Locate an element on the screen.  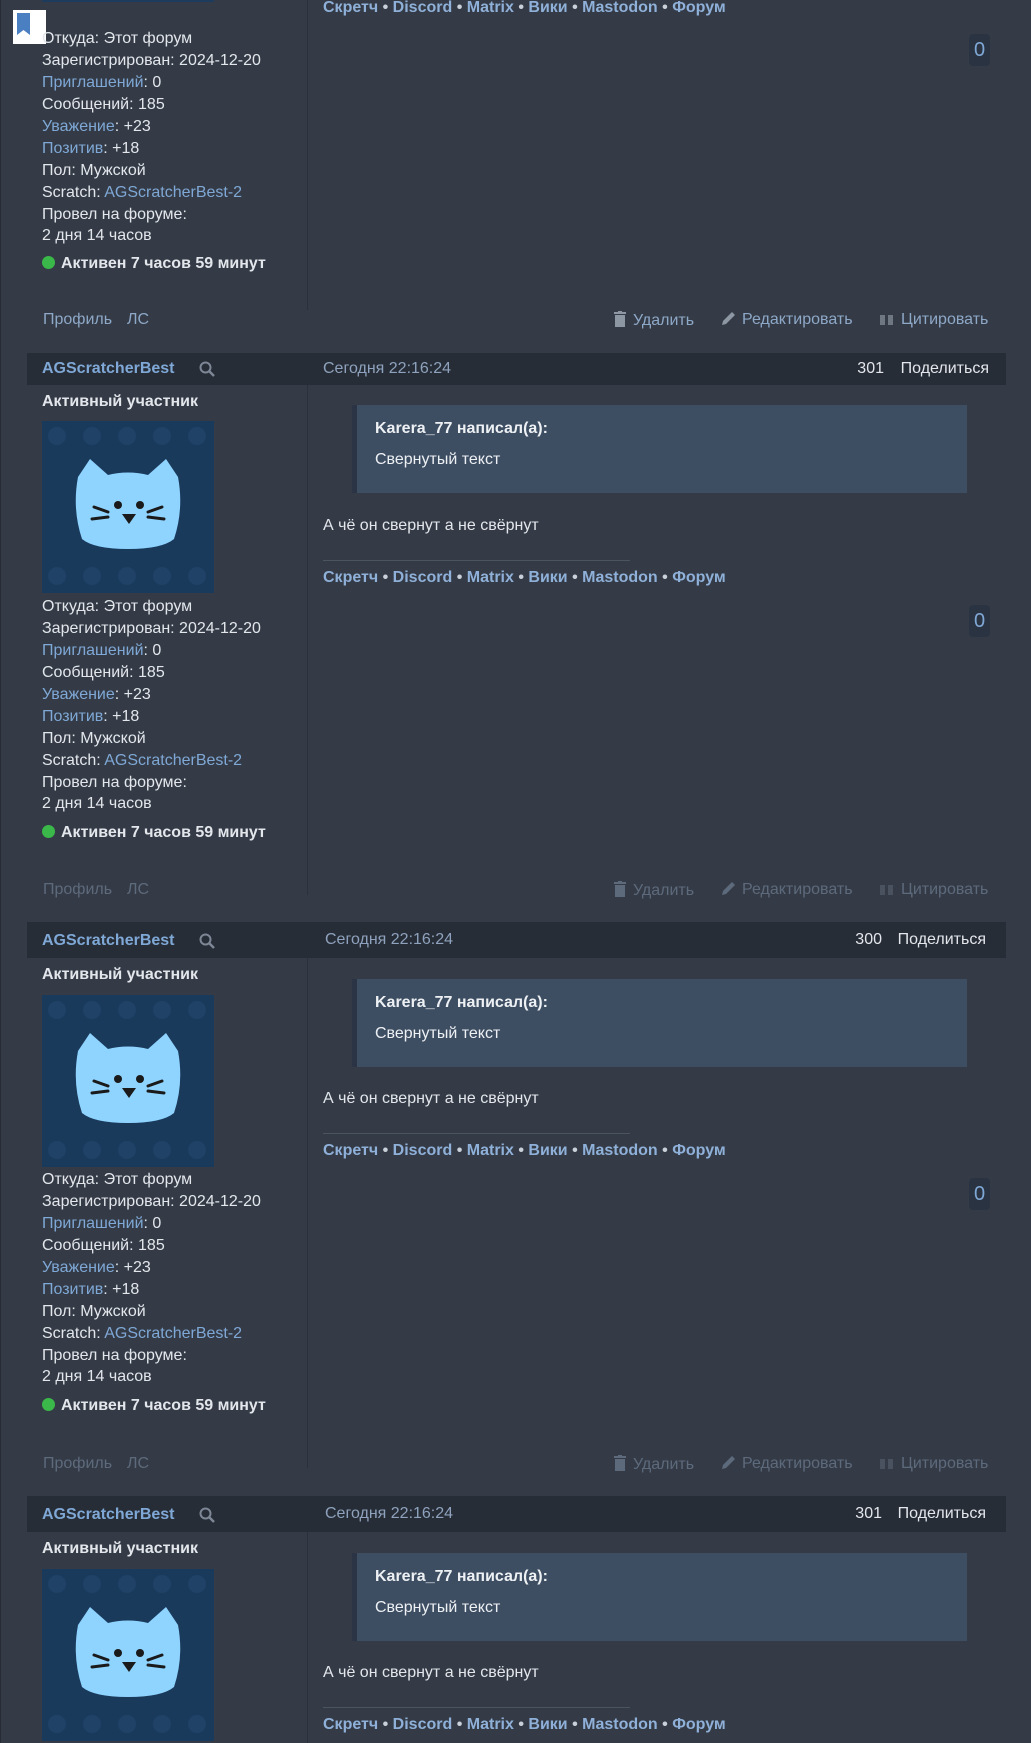
profile-scratch: Scratch: AGScratcherBest-2 is located at coordinates (142, 760).